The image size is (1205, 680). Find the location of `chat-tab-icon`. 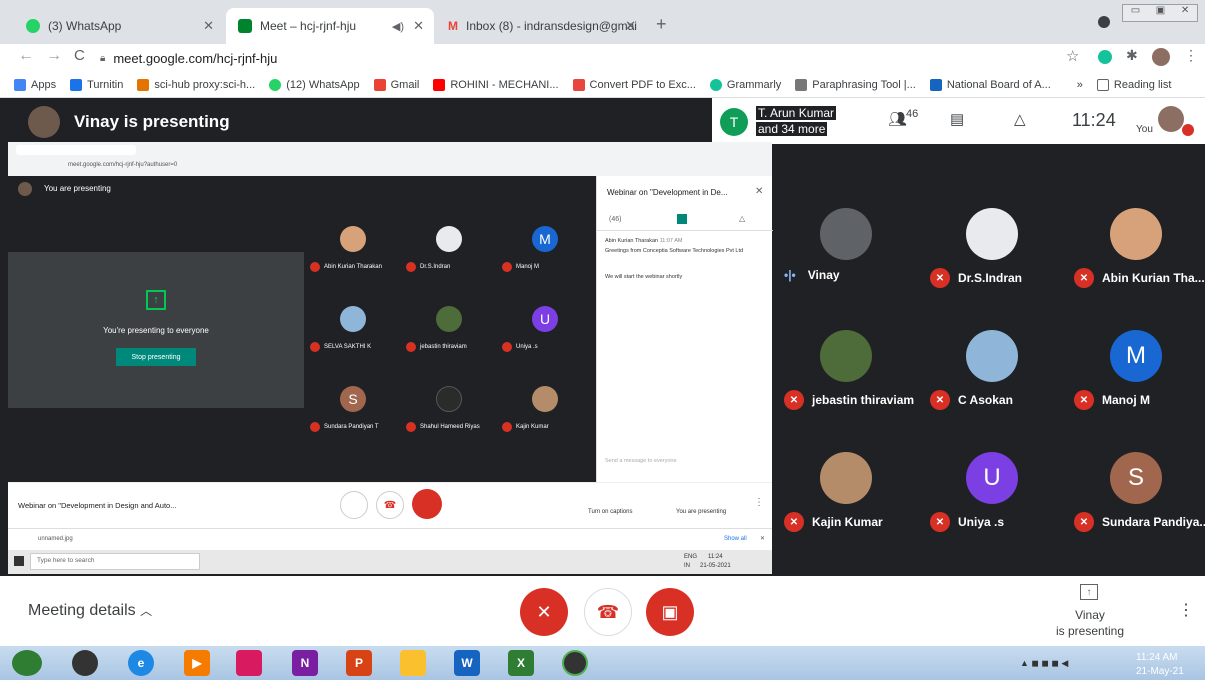

chat-tab-icon is located at coordinates (682, 219).